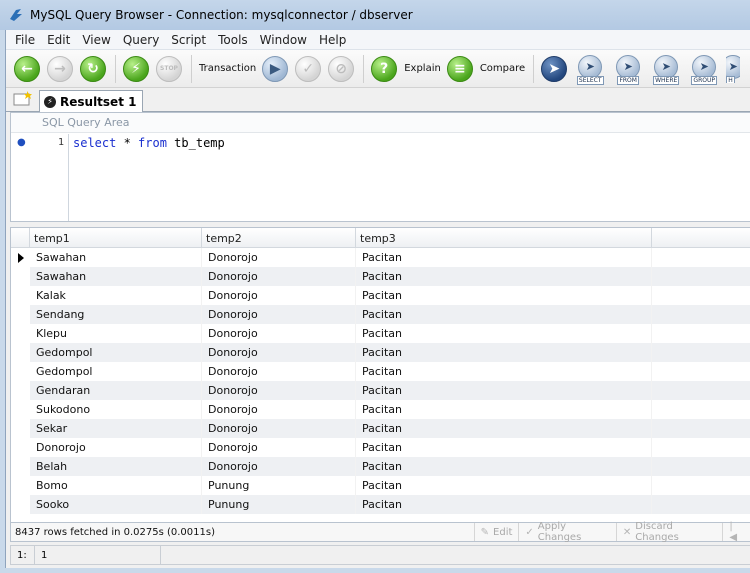  What do you see at coordinates (27, 68) in the screenshot?
I see `back-button: ←` at bounding box center [27, 68].